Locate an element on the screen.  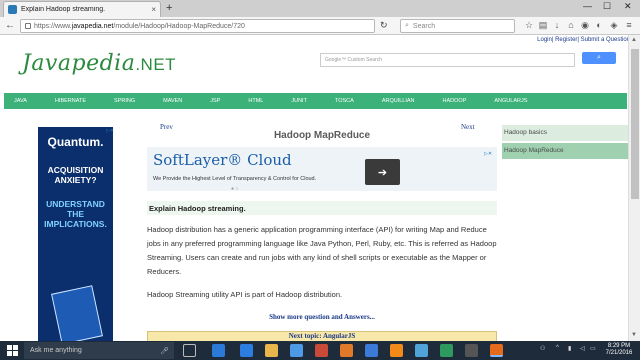
menu-item-spring: SPRING is located at coordinates (124, 101).